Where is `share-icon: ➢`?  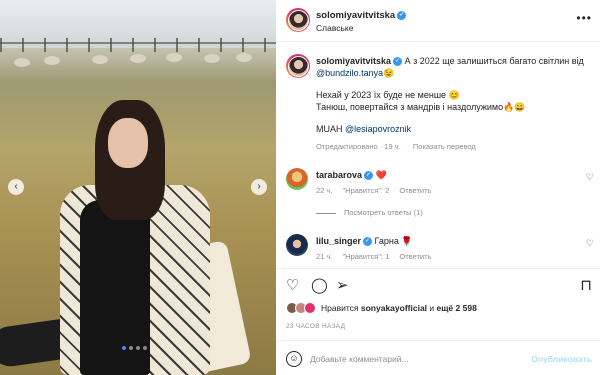 share-icon: ➢ is located at coordinates (342, 285).